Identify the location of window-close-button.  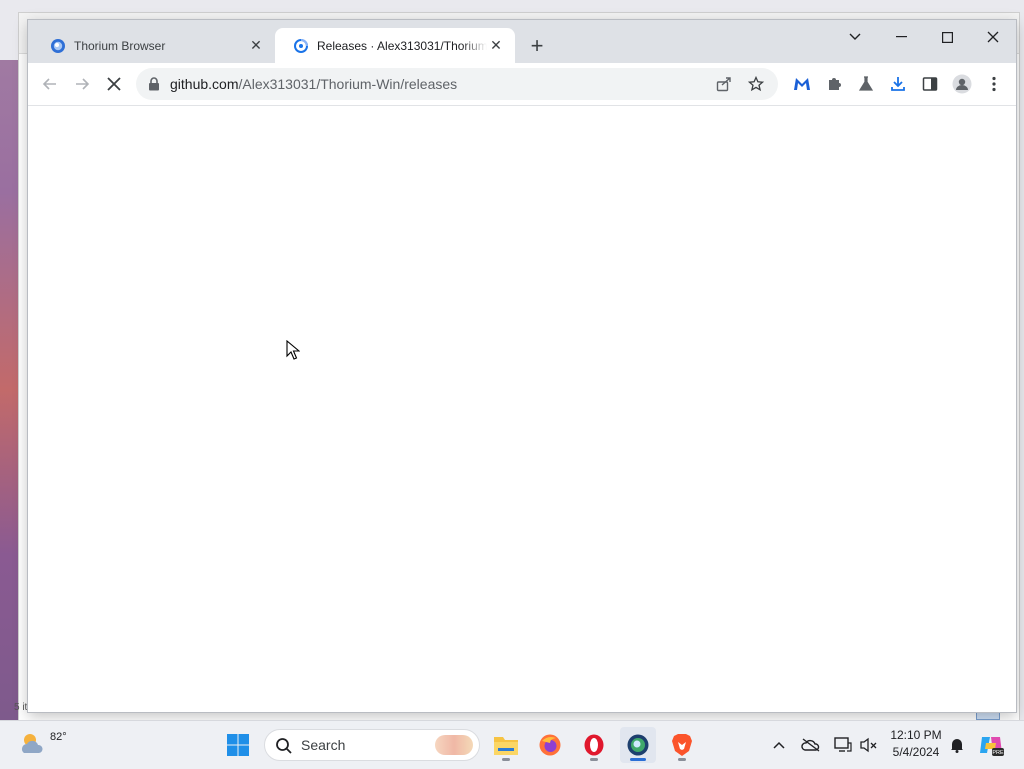
(993, 37).